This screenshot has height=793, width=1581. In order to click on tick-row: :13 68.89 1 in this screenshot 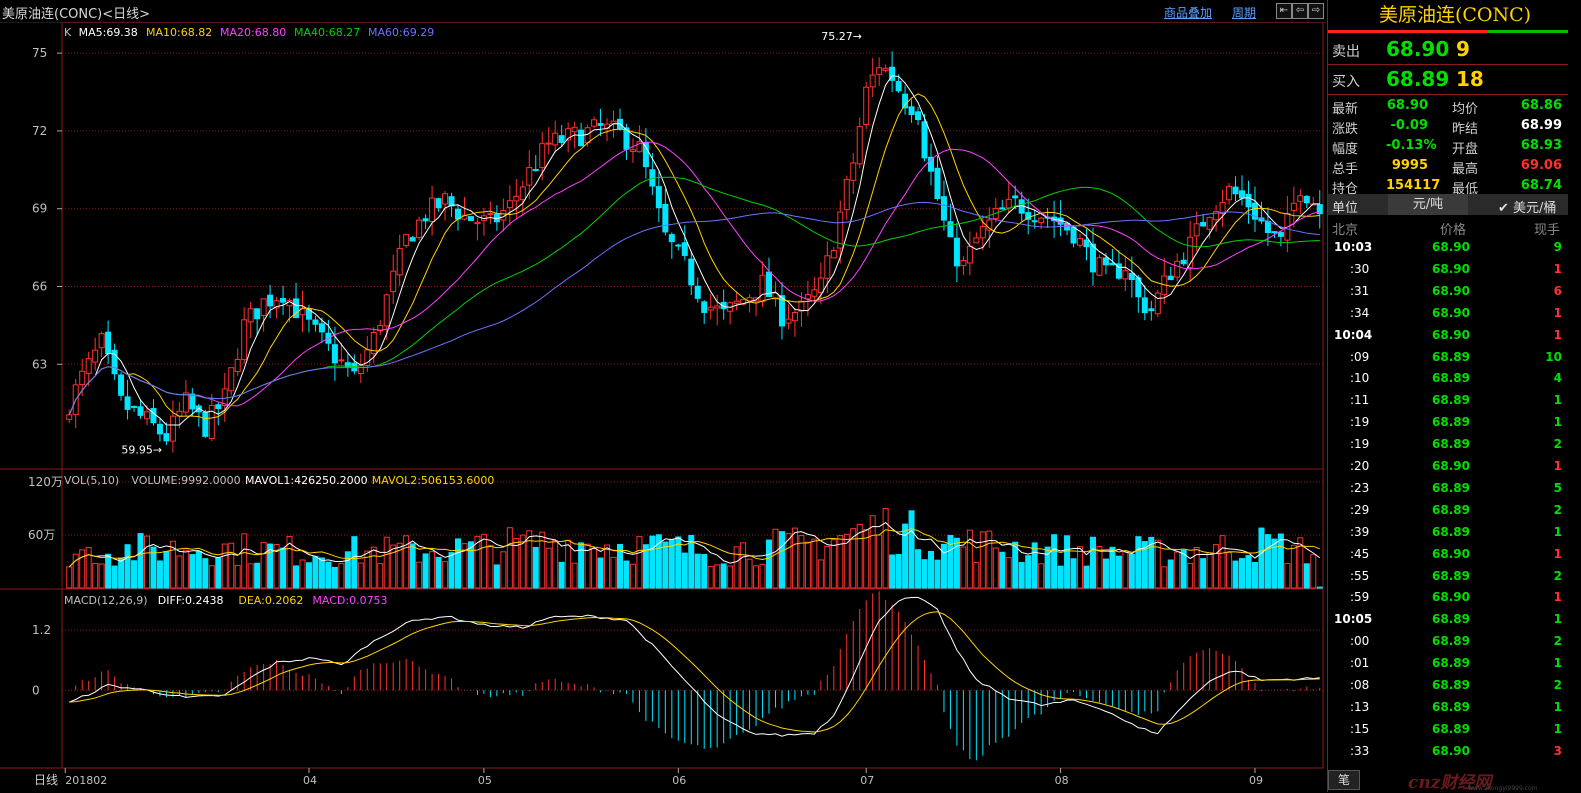, I will do `click(1448, 708)`.